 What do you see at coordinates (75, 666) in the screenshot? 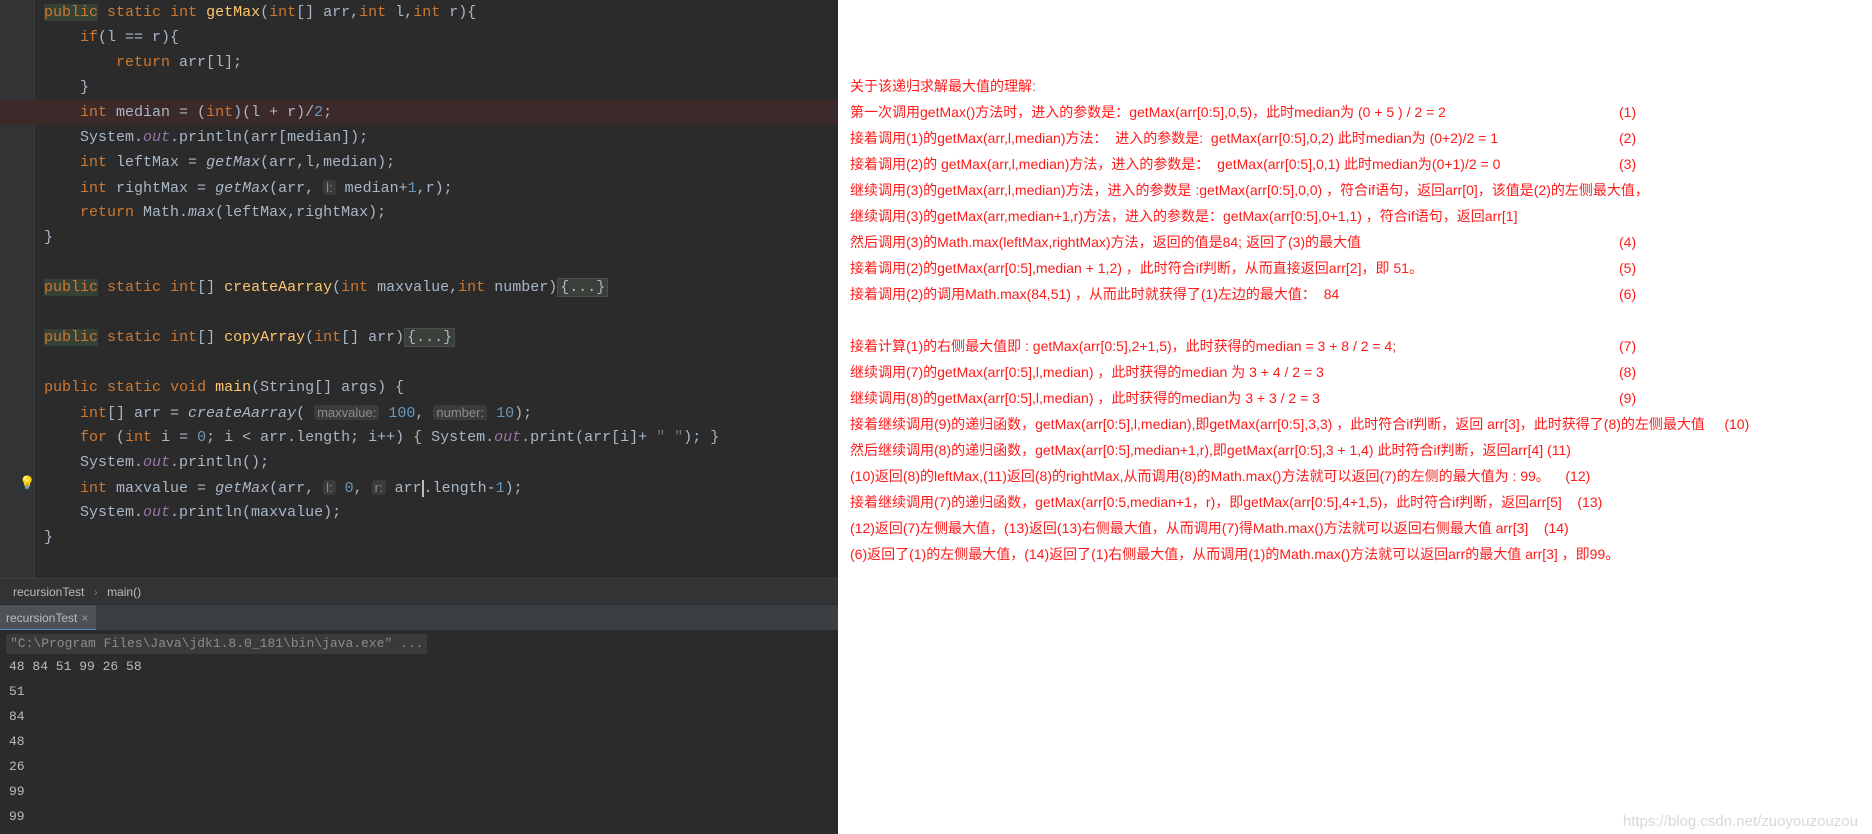
I see `console-output-line: 48 84 51 99 26 58` at bounding box center [75, 666].